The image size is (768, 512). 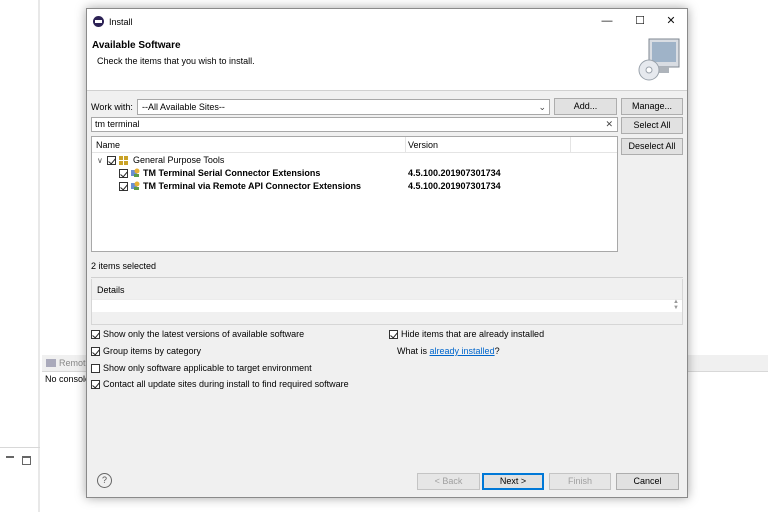 I want to click on category-row: ∨ General Purpose Tools, so click(x=354, y=161).